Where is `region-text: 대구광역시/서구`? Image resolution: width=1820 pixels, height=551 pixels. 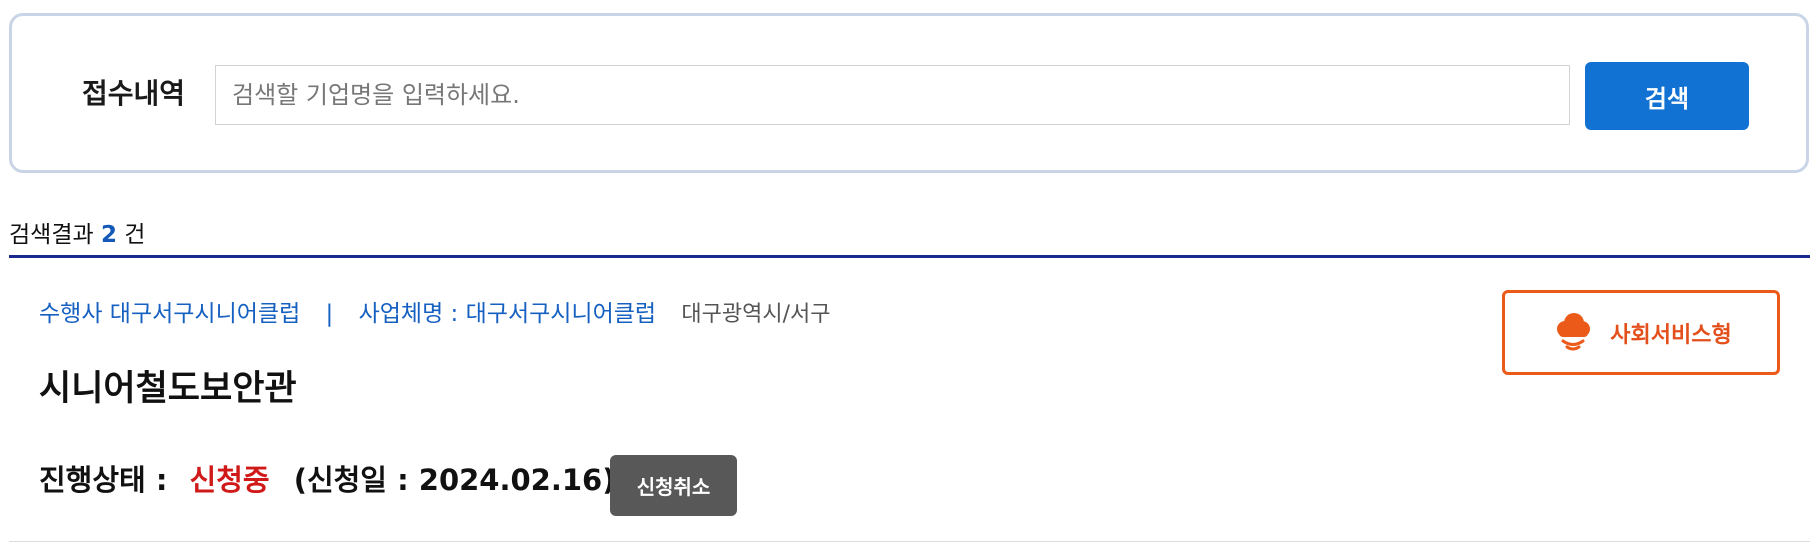 region-text: 대구광역시/서구 is located at coordinates (756, 314).